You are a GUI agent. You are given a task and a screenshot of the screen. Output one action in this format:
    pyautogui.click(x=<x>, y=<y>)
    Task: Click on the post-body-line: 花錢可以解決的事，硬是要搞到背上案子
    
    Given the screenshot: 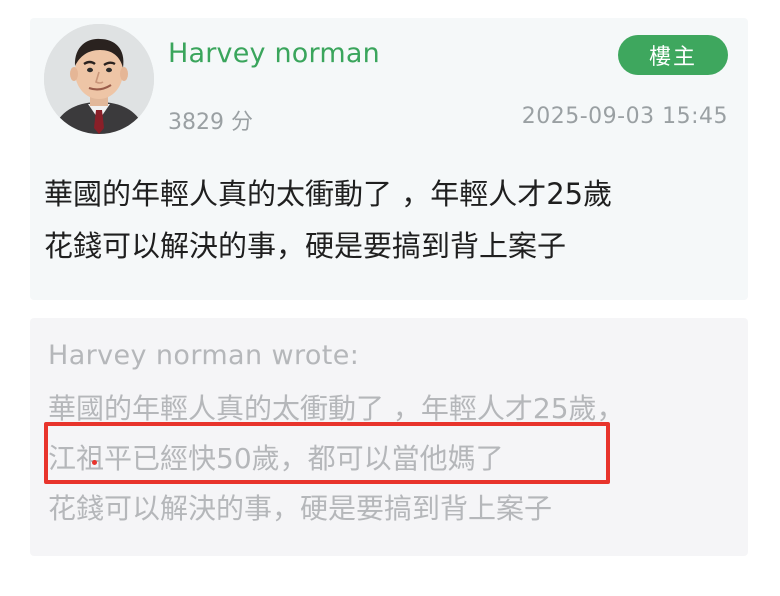 What is the action you would take?
    pyautogui.click(x=305, y=246)
    